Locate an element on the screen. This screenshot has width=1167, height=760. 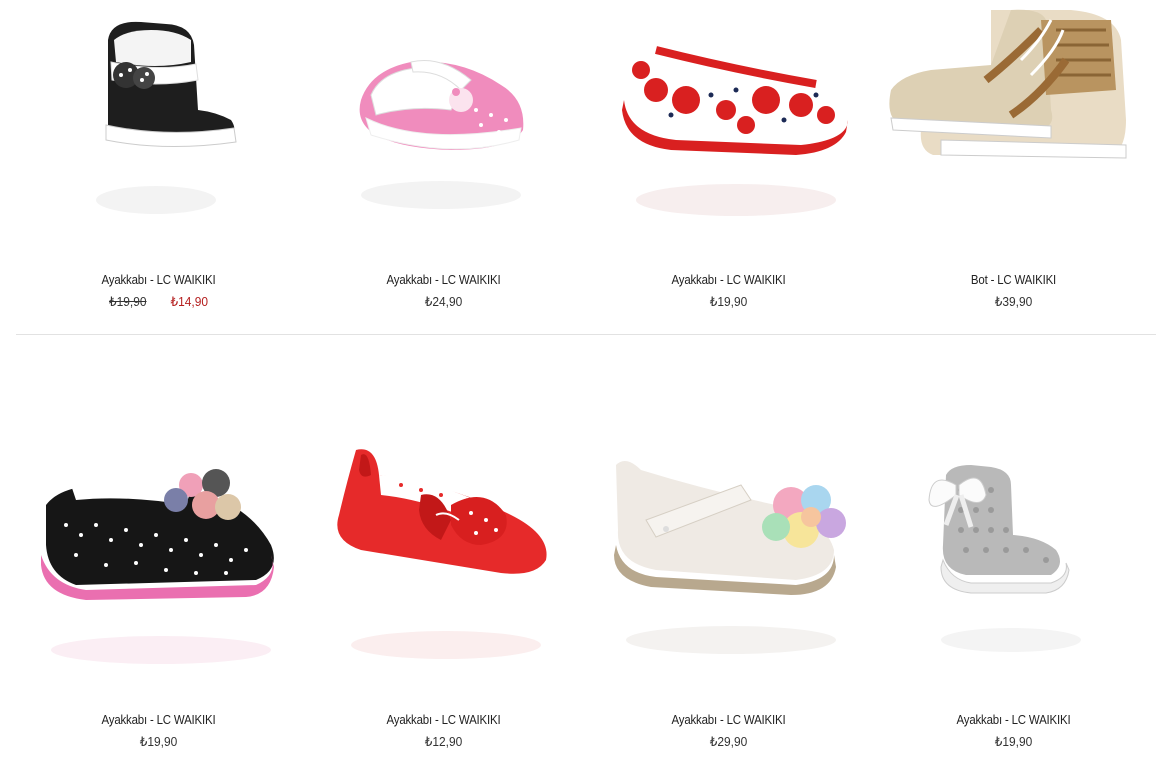
product-price-value: ₺12,90 is located at coordinates (443, 741).